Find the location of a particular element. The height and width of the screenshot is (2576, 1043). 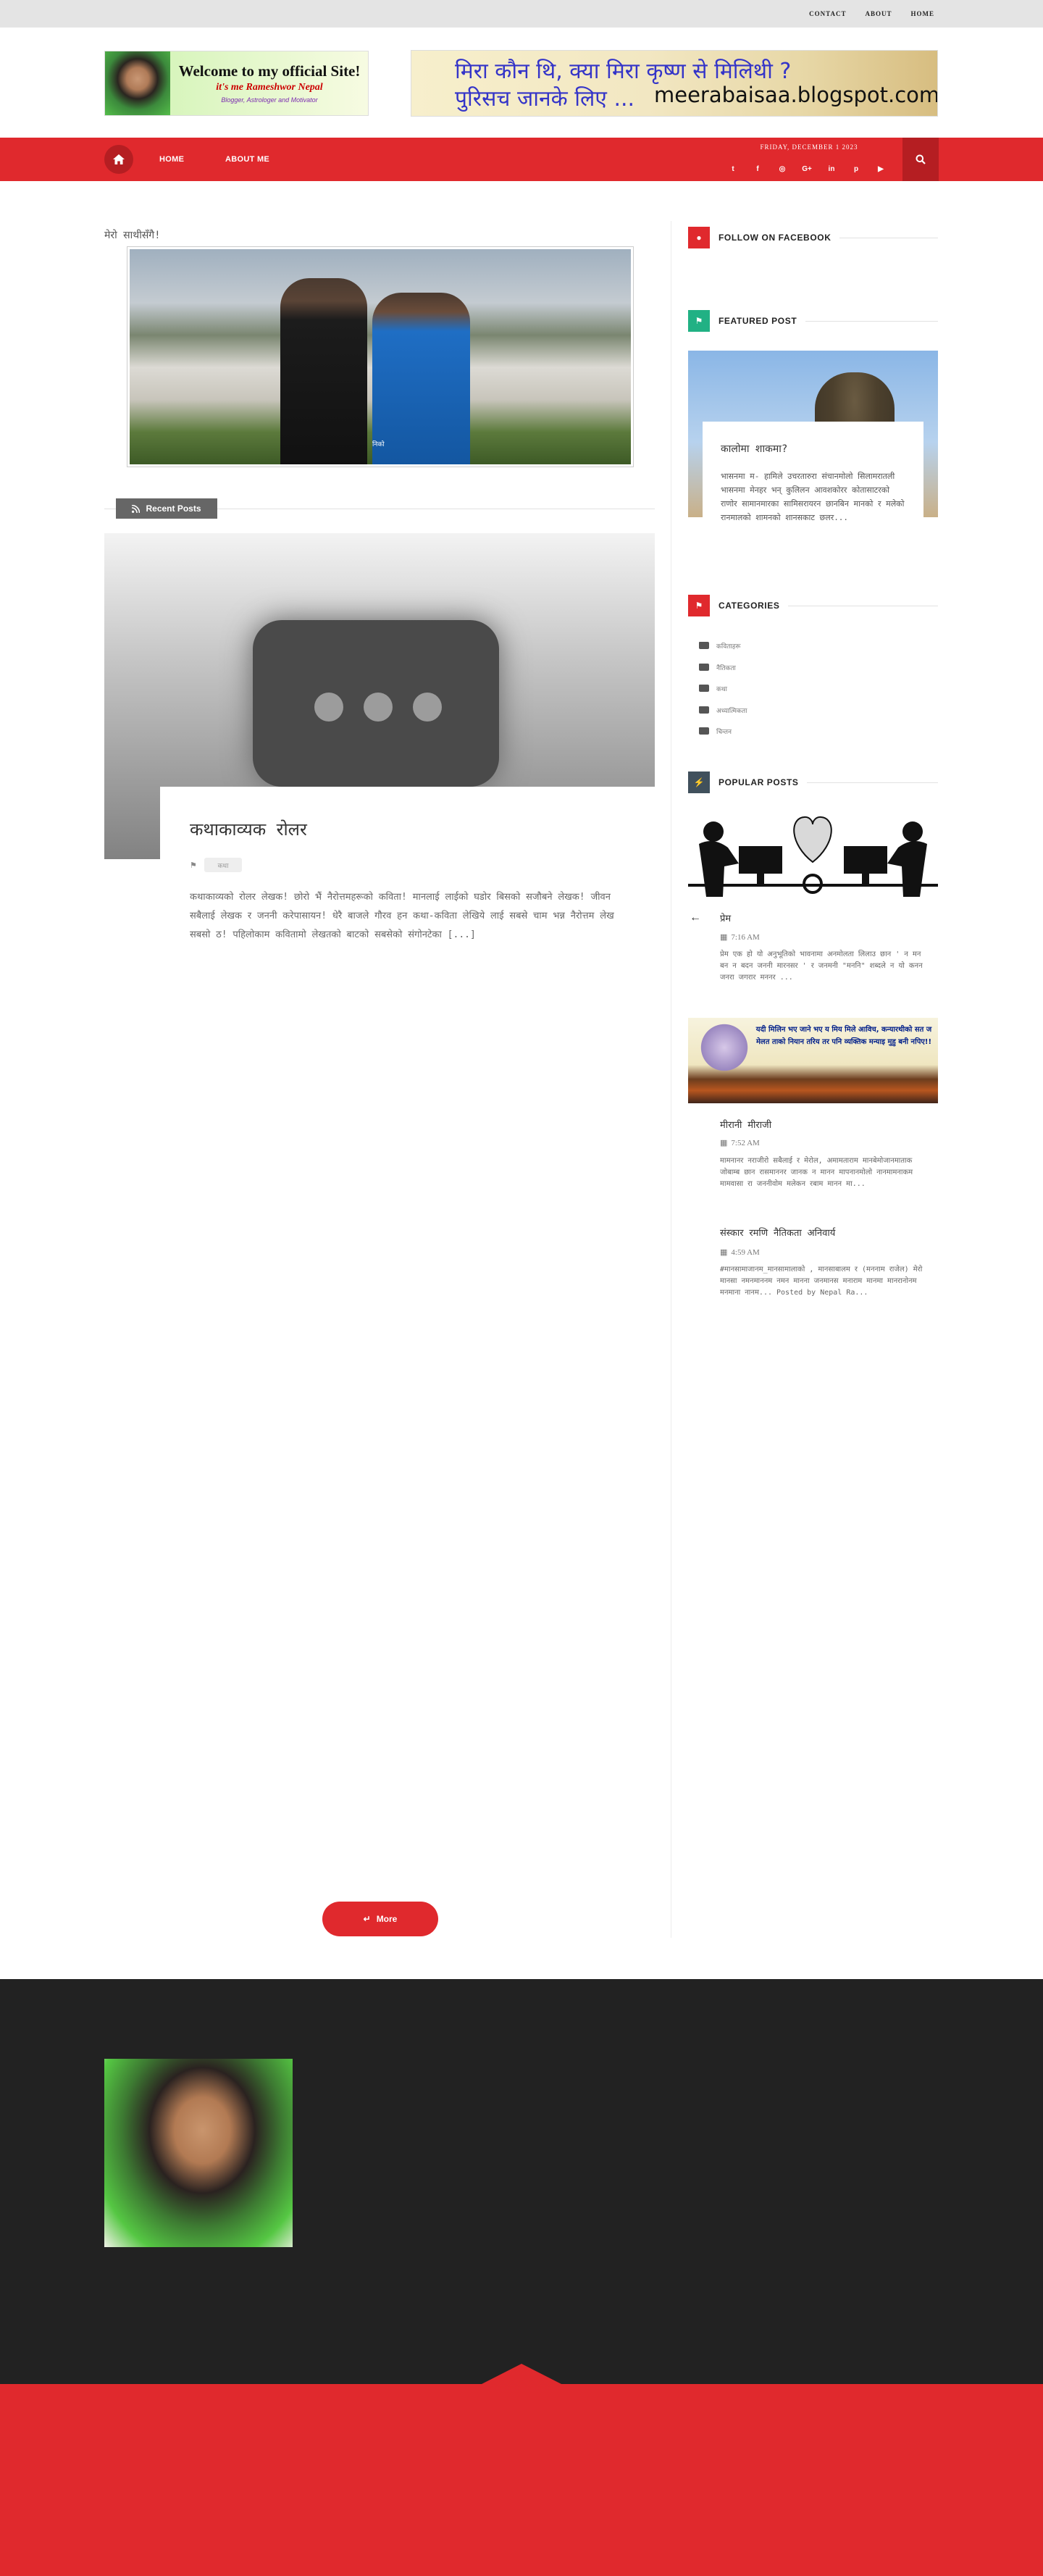

post-title: कथाकाव्यक रोलर is located at coordinates (248, 829).